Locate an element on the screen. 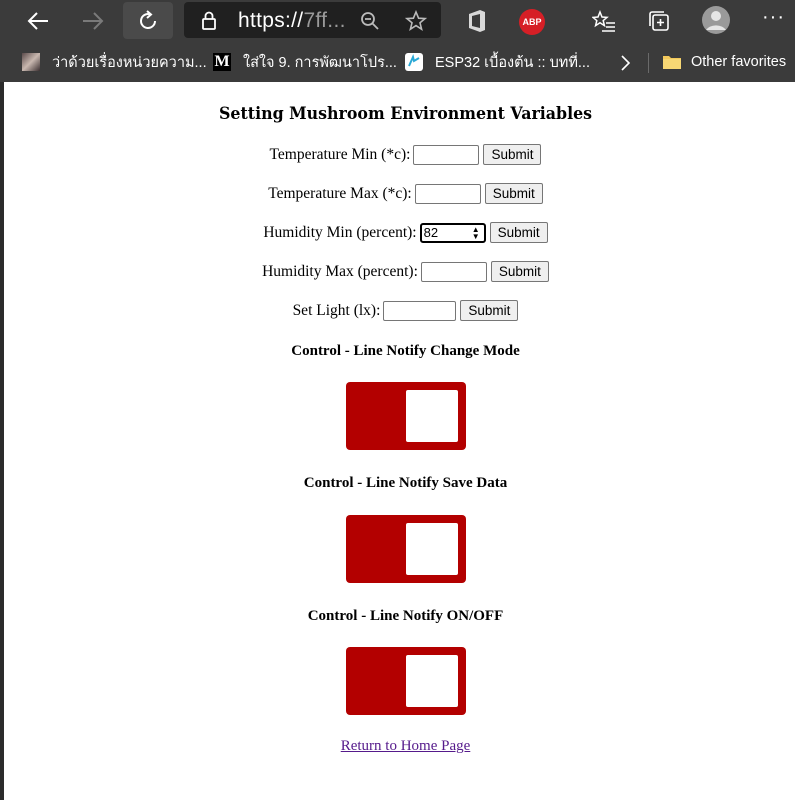  temperature-max-submit-button: Submit is located at coordinates (513, 193).